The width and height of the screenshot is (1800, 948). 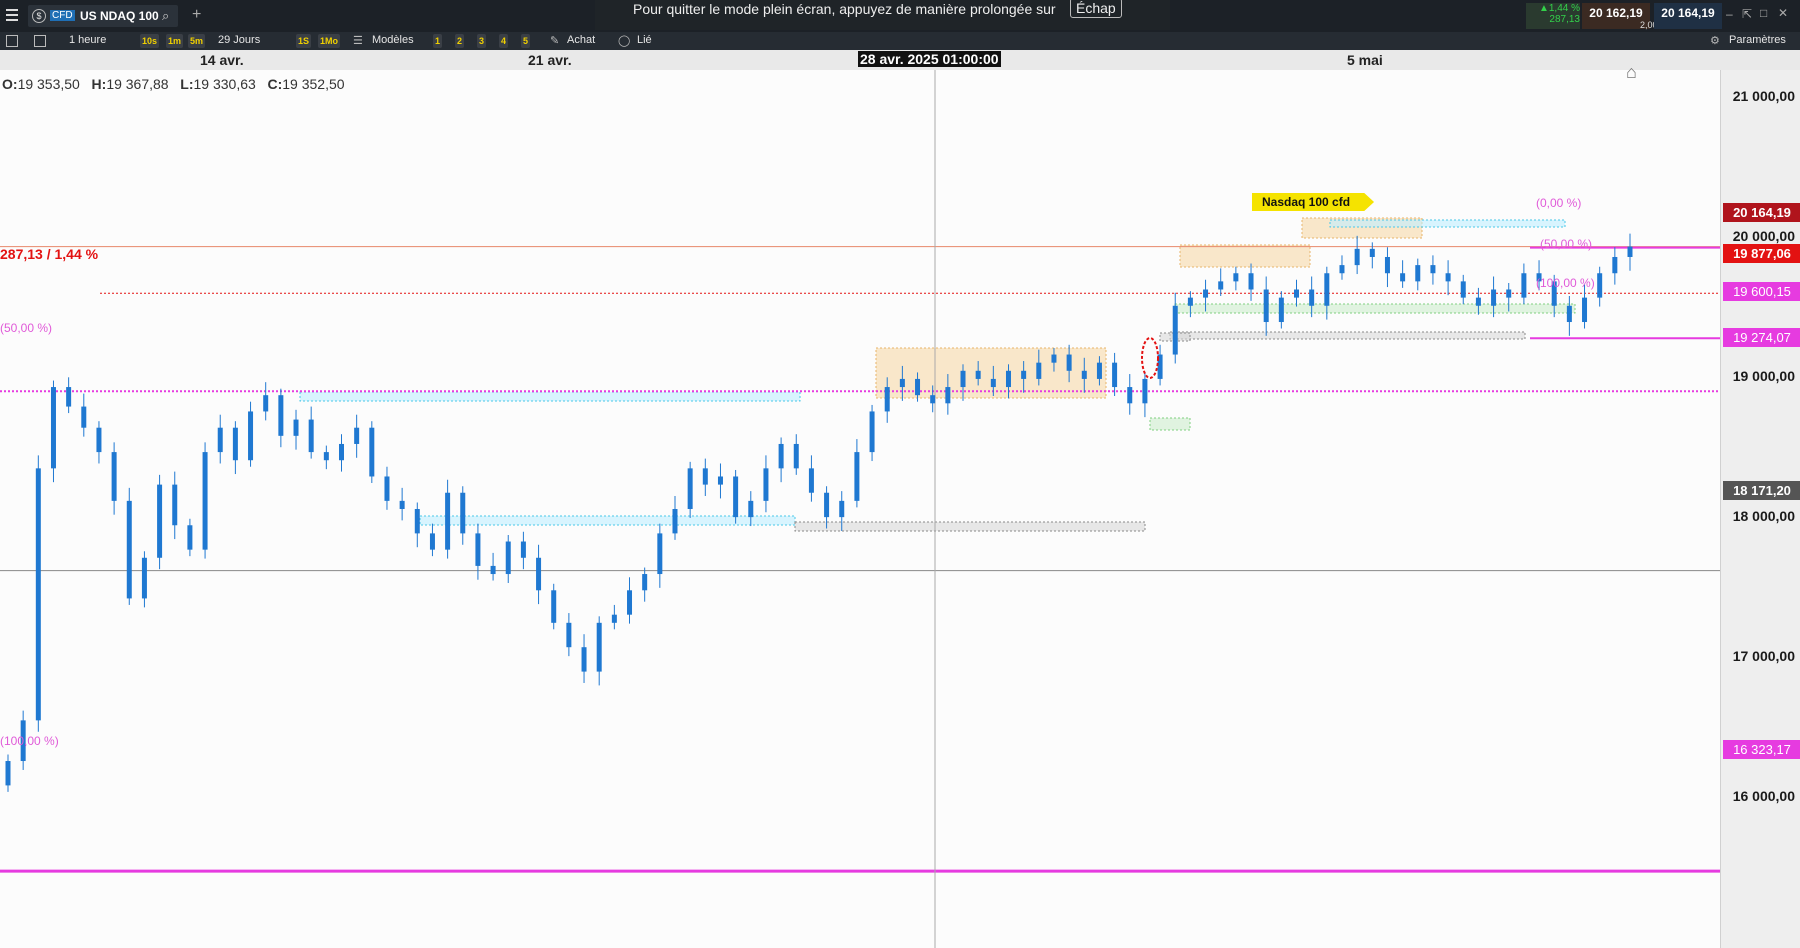 What do you see at coordinates (438, 41) in the screenshot?
I see `model-slot-1: 1` at bounding box center [438, 41].